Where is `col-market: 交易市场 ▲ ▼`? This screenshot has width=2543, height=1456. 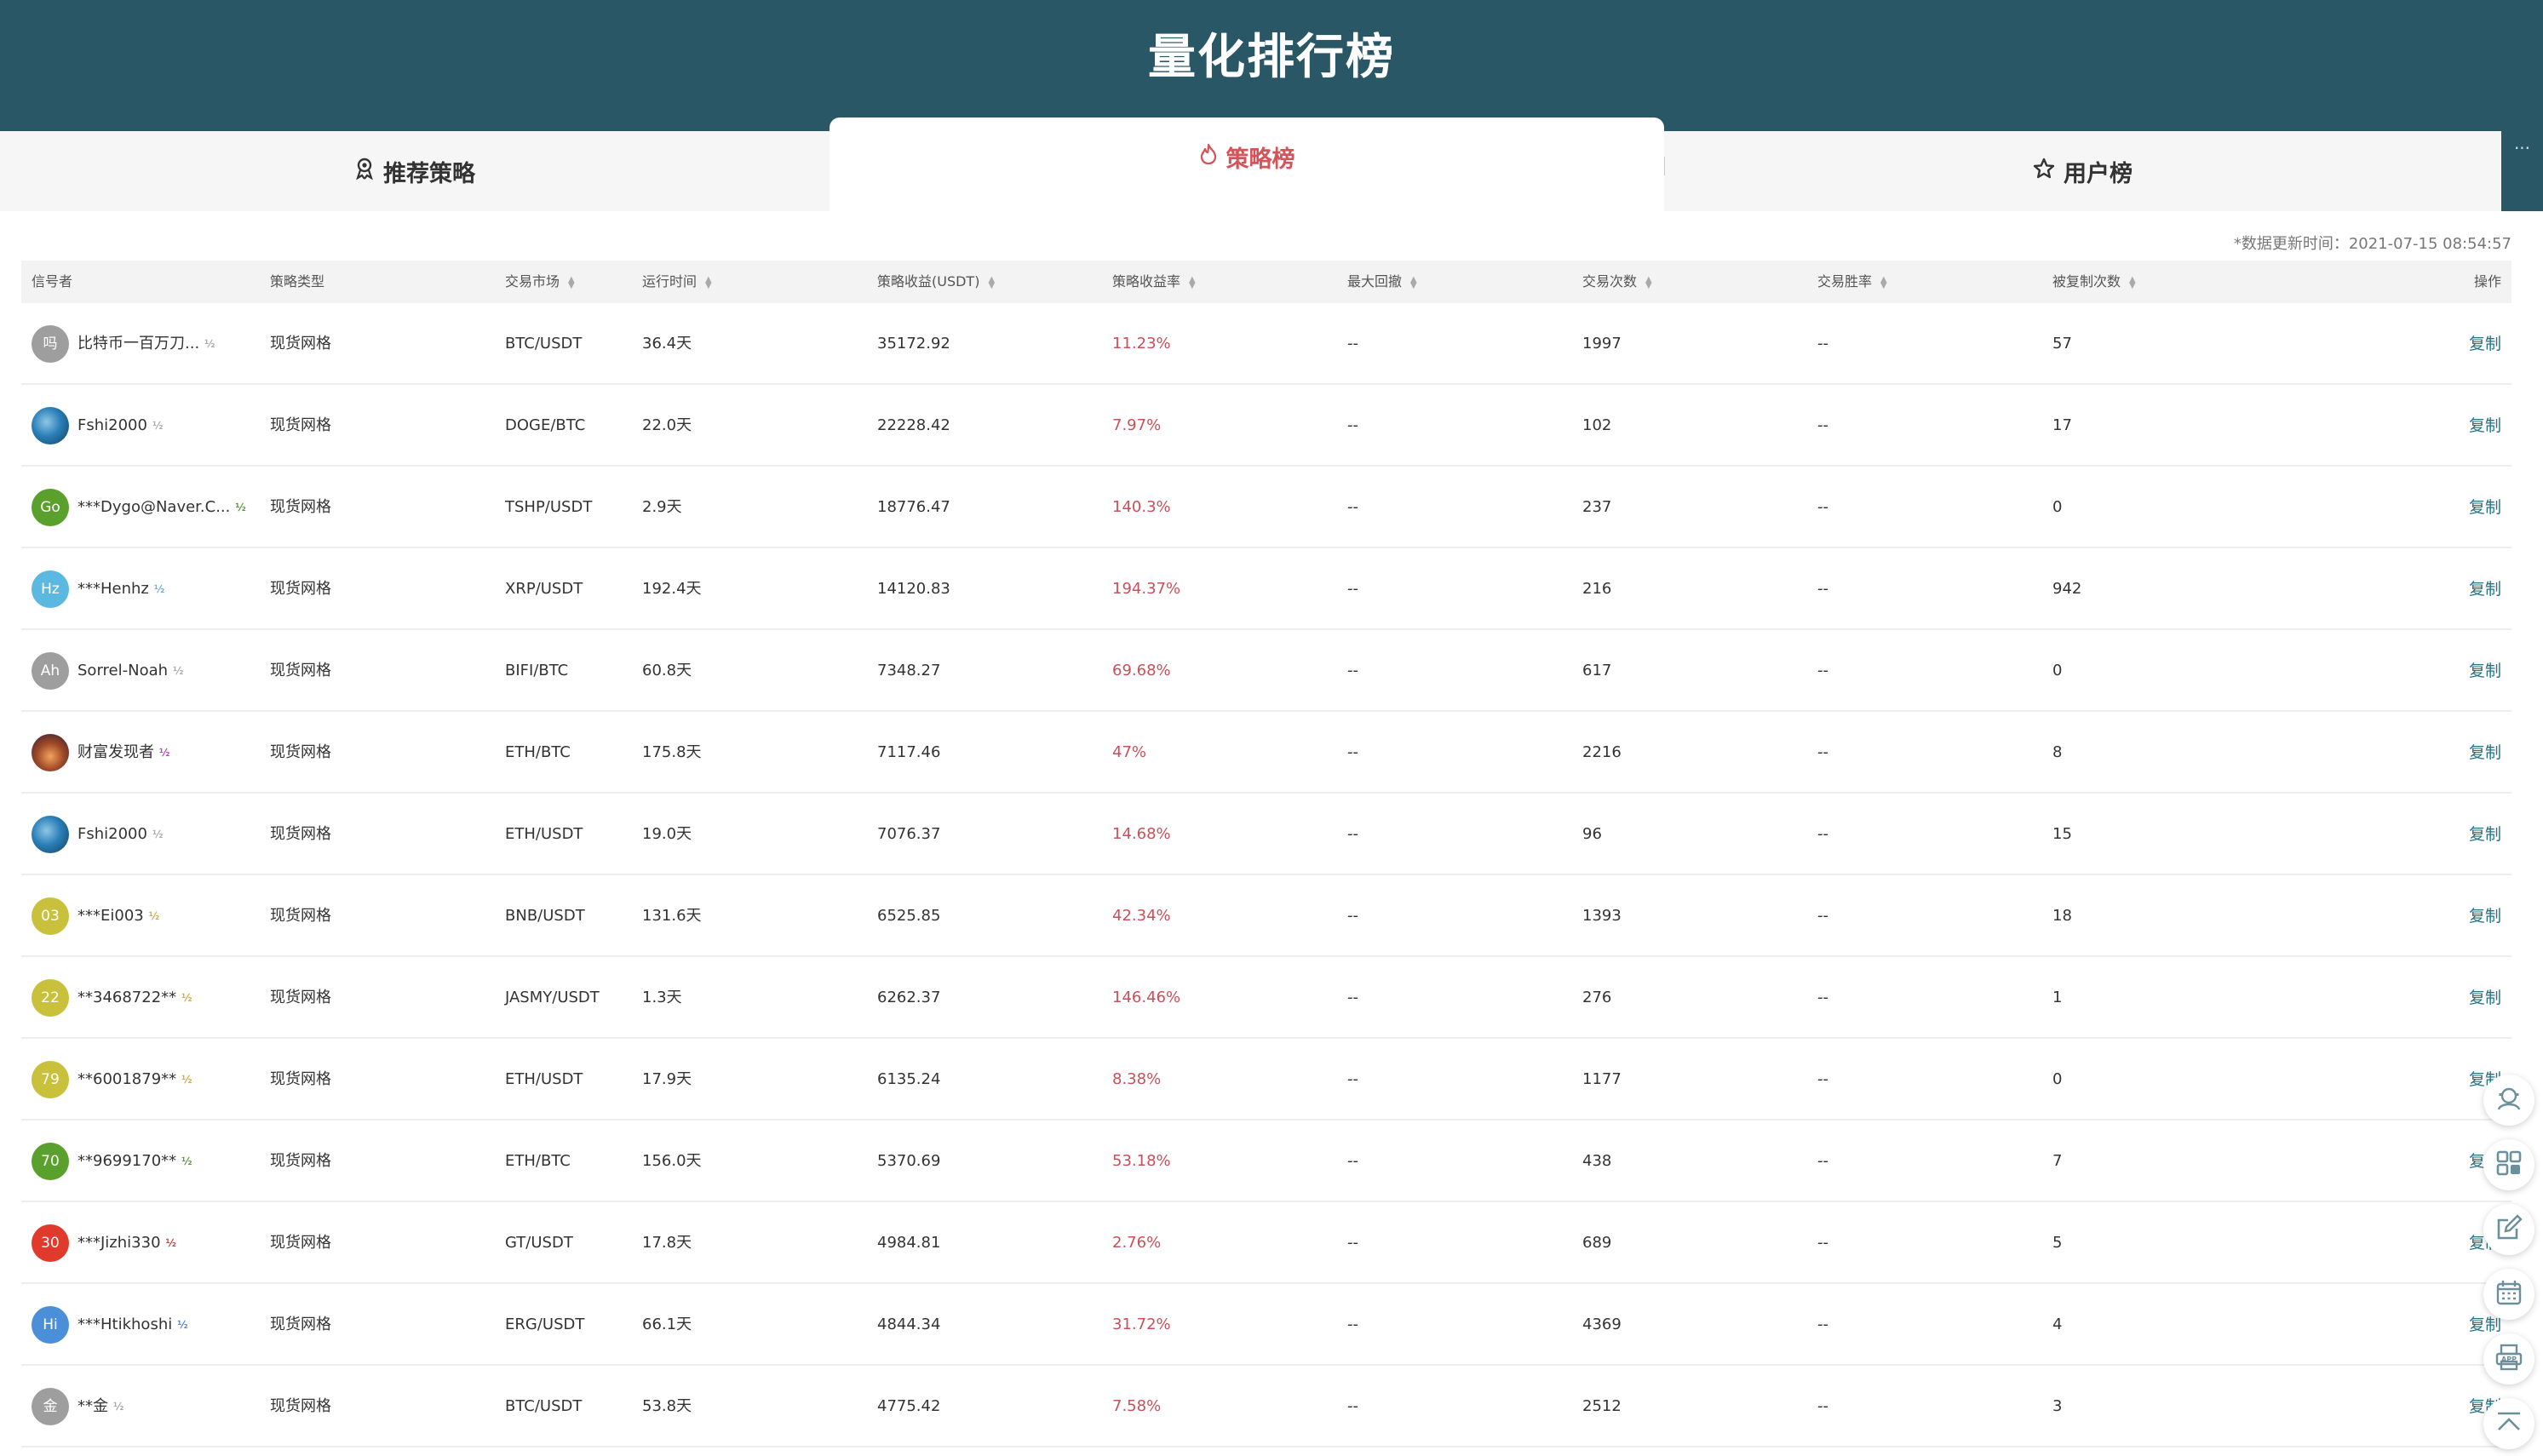 col-market: 交易市场 ▲ ▼ is located at coordinates (540, 282).